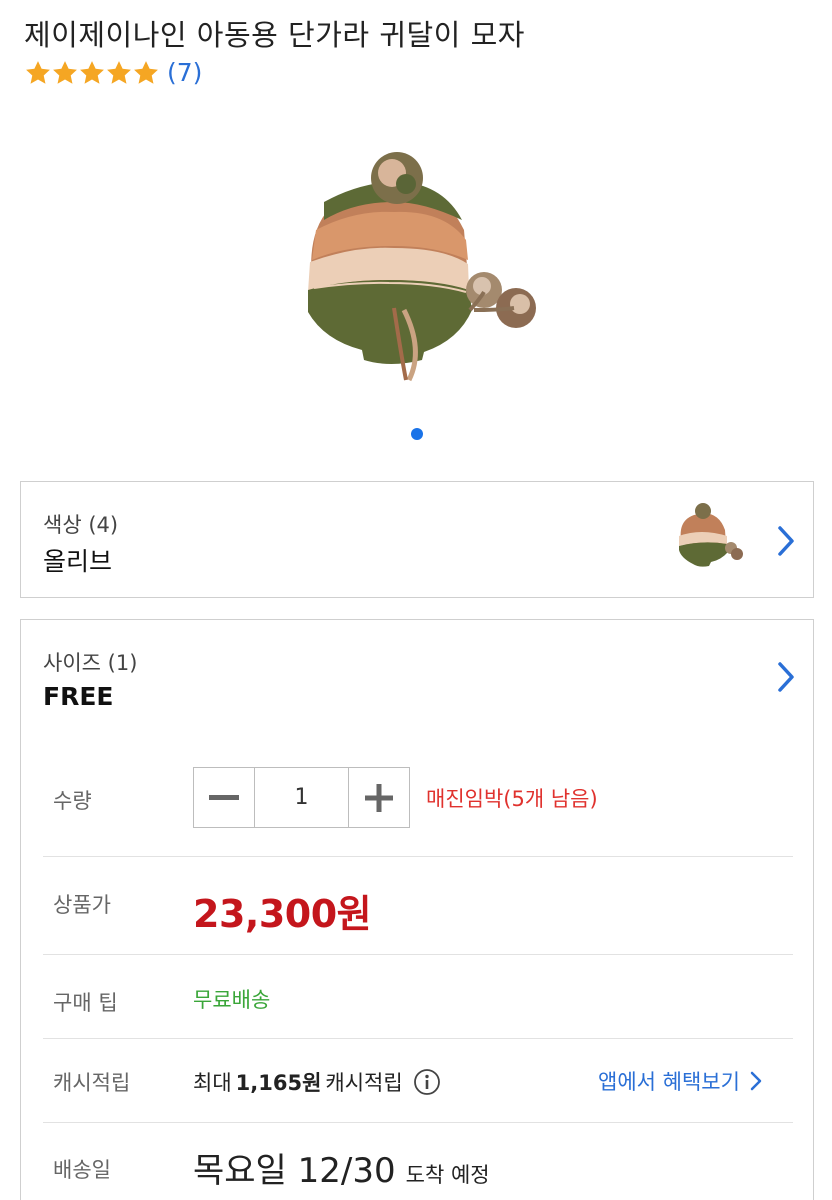  What do you see at coordinates (419, 270) in the screenshot?
I see `product-image` at bounding box center [419, 270].